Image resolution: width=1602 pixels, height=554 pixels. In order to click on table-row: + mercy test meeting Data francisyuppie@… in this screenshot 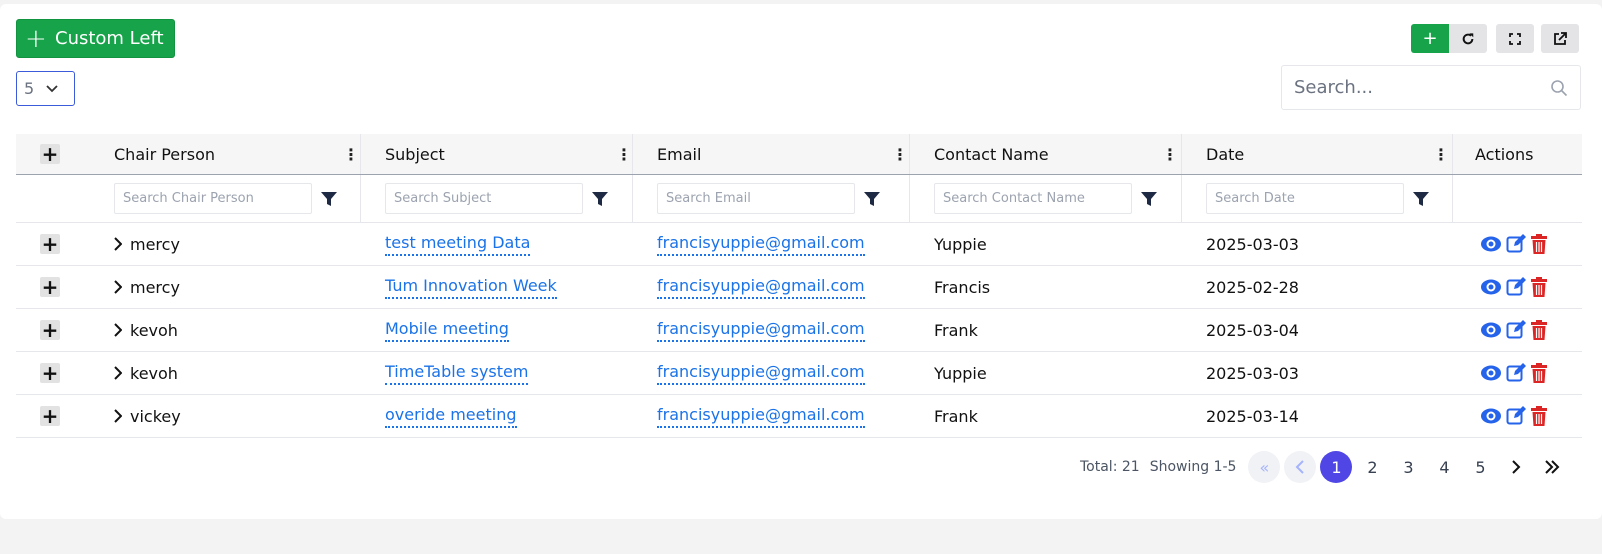, I will do `click(799, 244)`.